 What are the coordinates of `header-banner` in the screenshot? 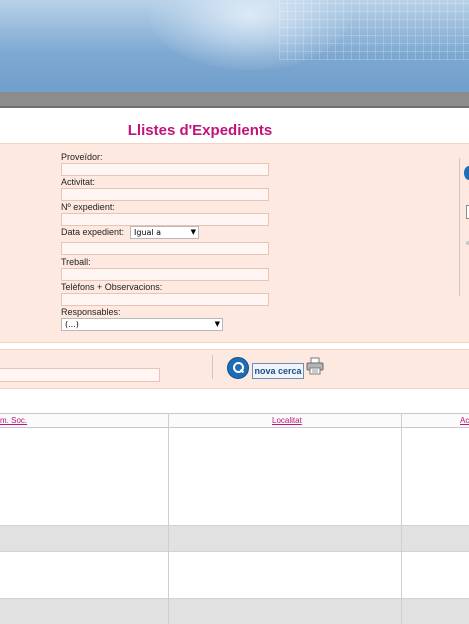 It's located at (234, 46).